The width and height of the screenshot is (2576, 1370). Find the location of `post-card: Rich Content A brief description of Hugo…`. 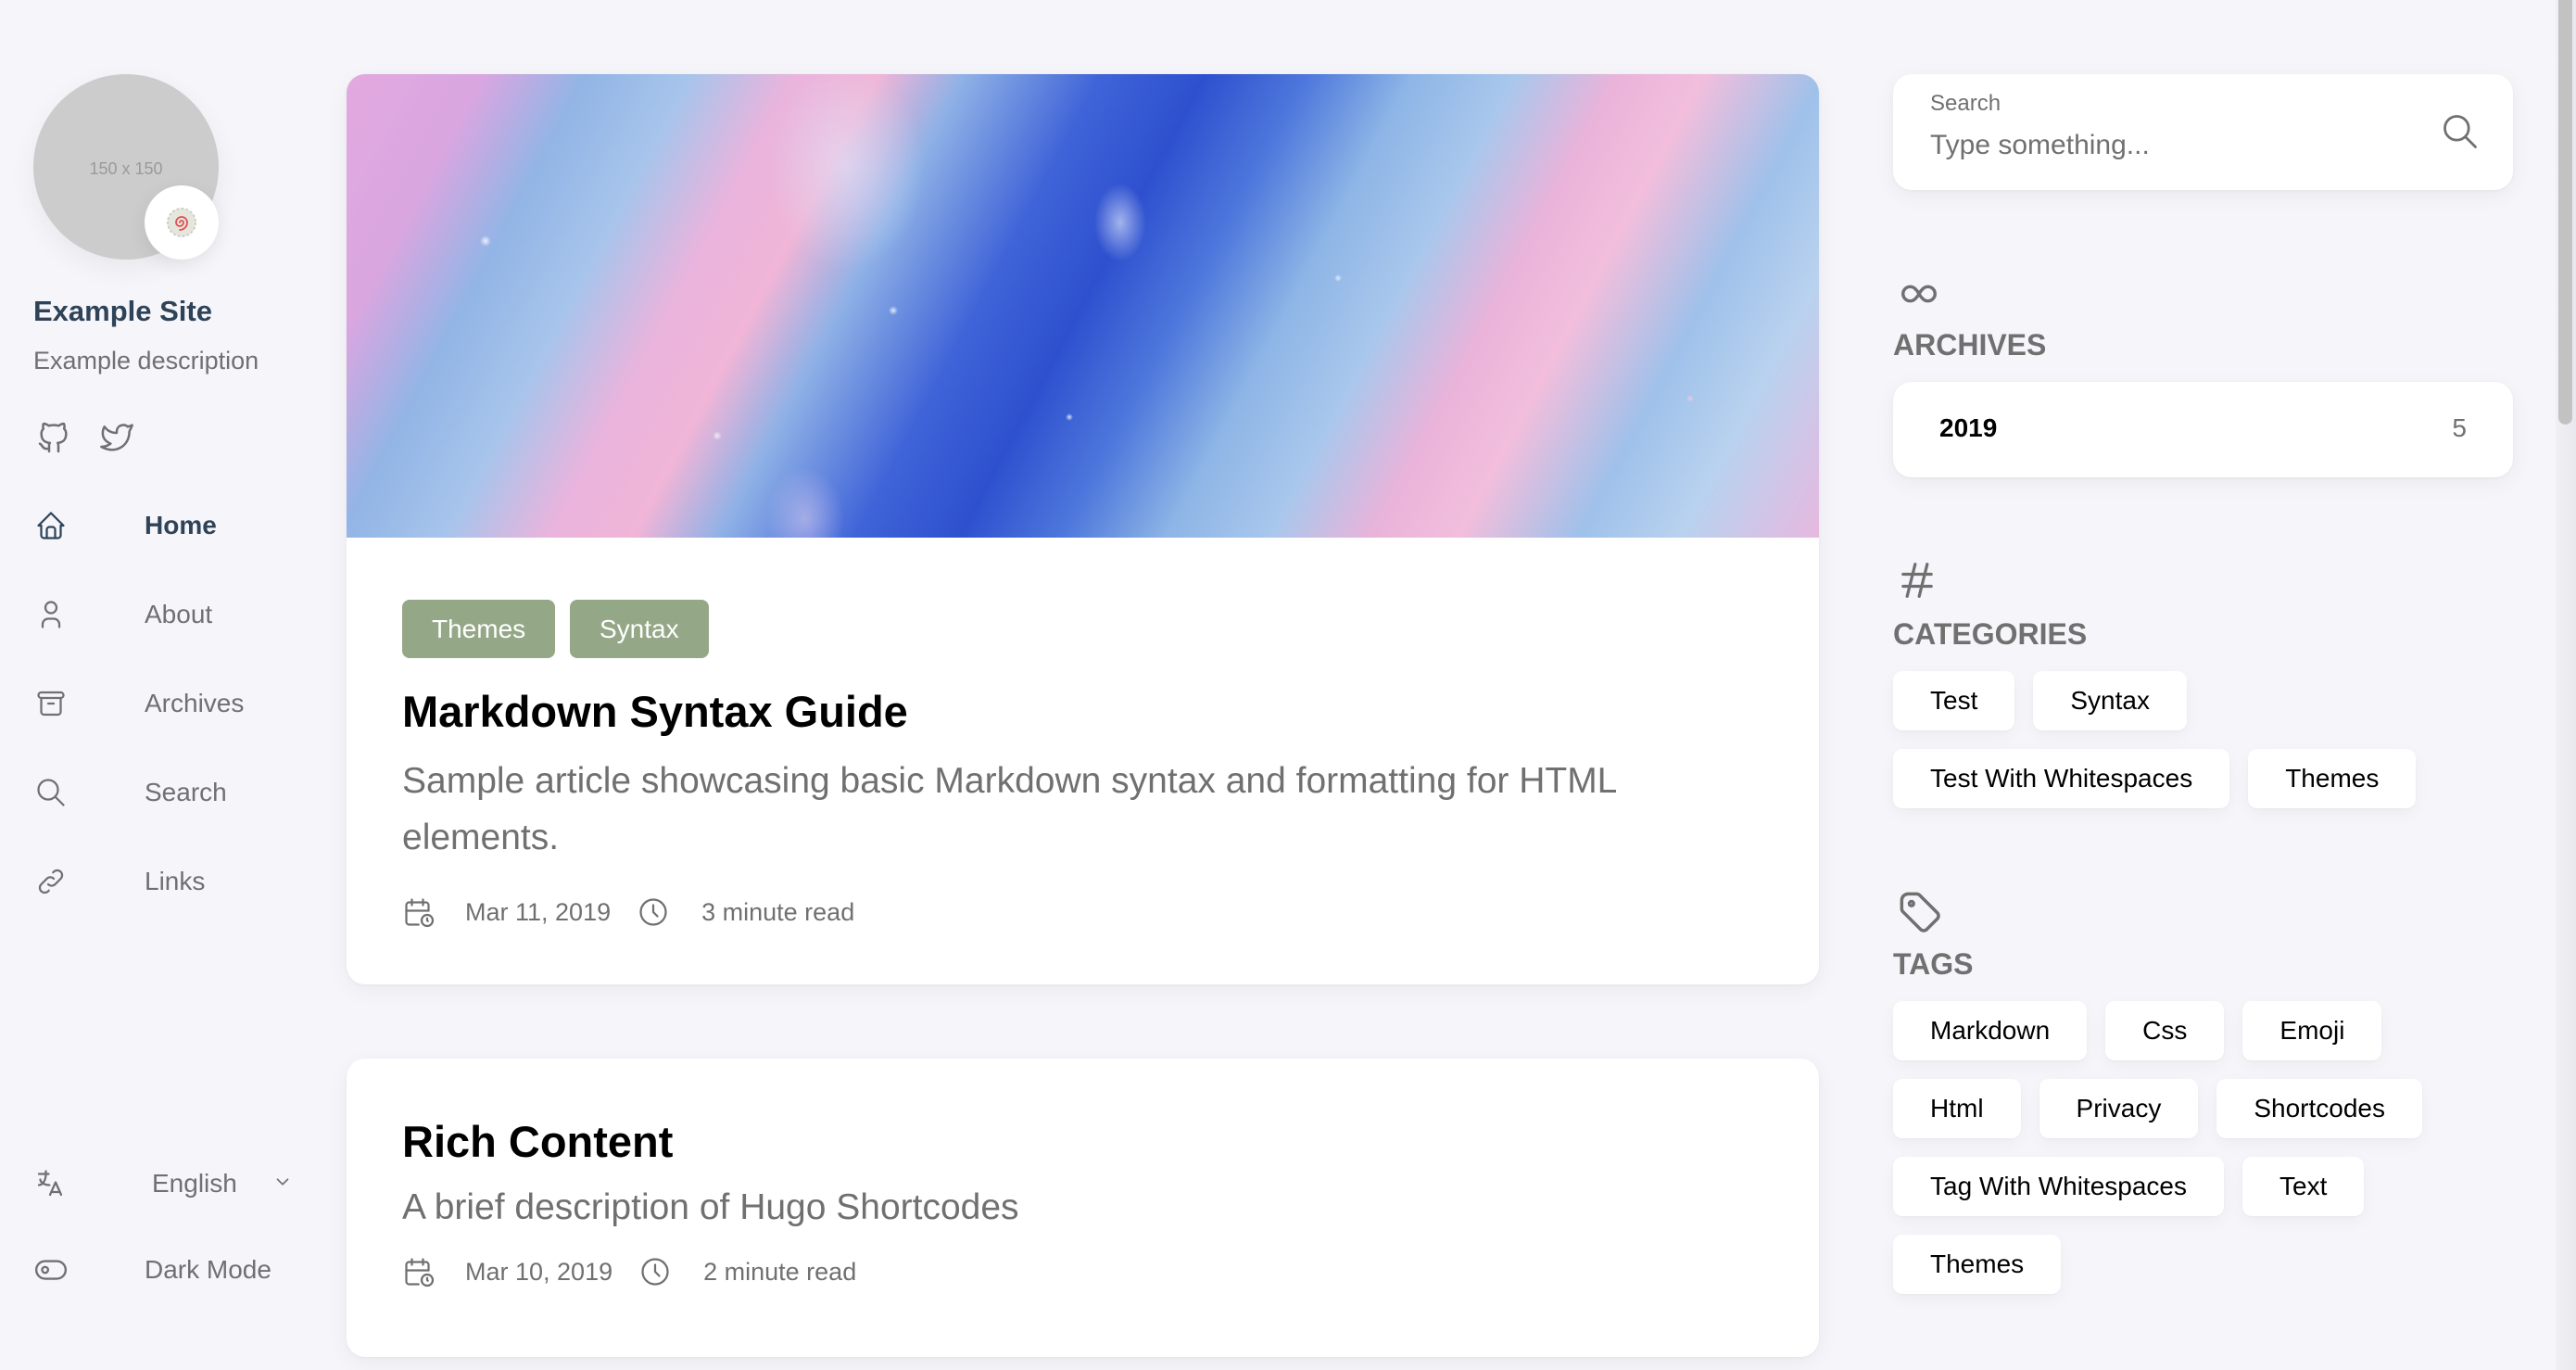

post-card: Rich Content A brief description of Hugo… is located at coordinates (1083, 1208).